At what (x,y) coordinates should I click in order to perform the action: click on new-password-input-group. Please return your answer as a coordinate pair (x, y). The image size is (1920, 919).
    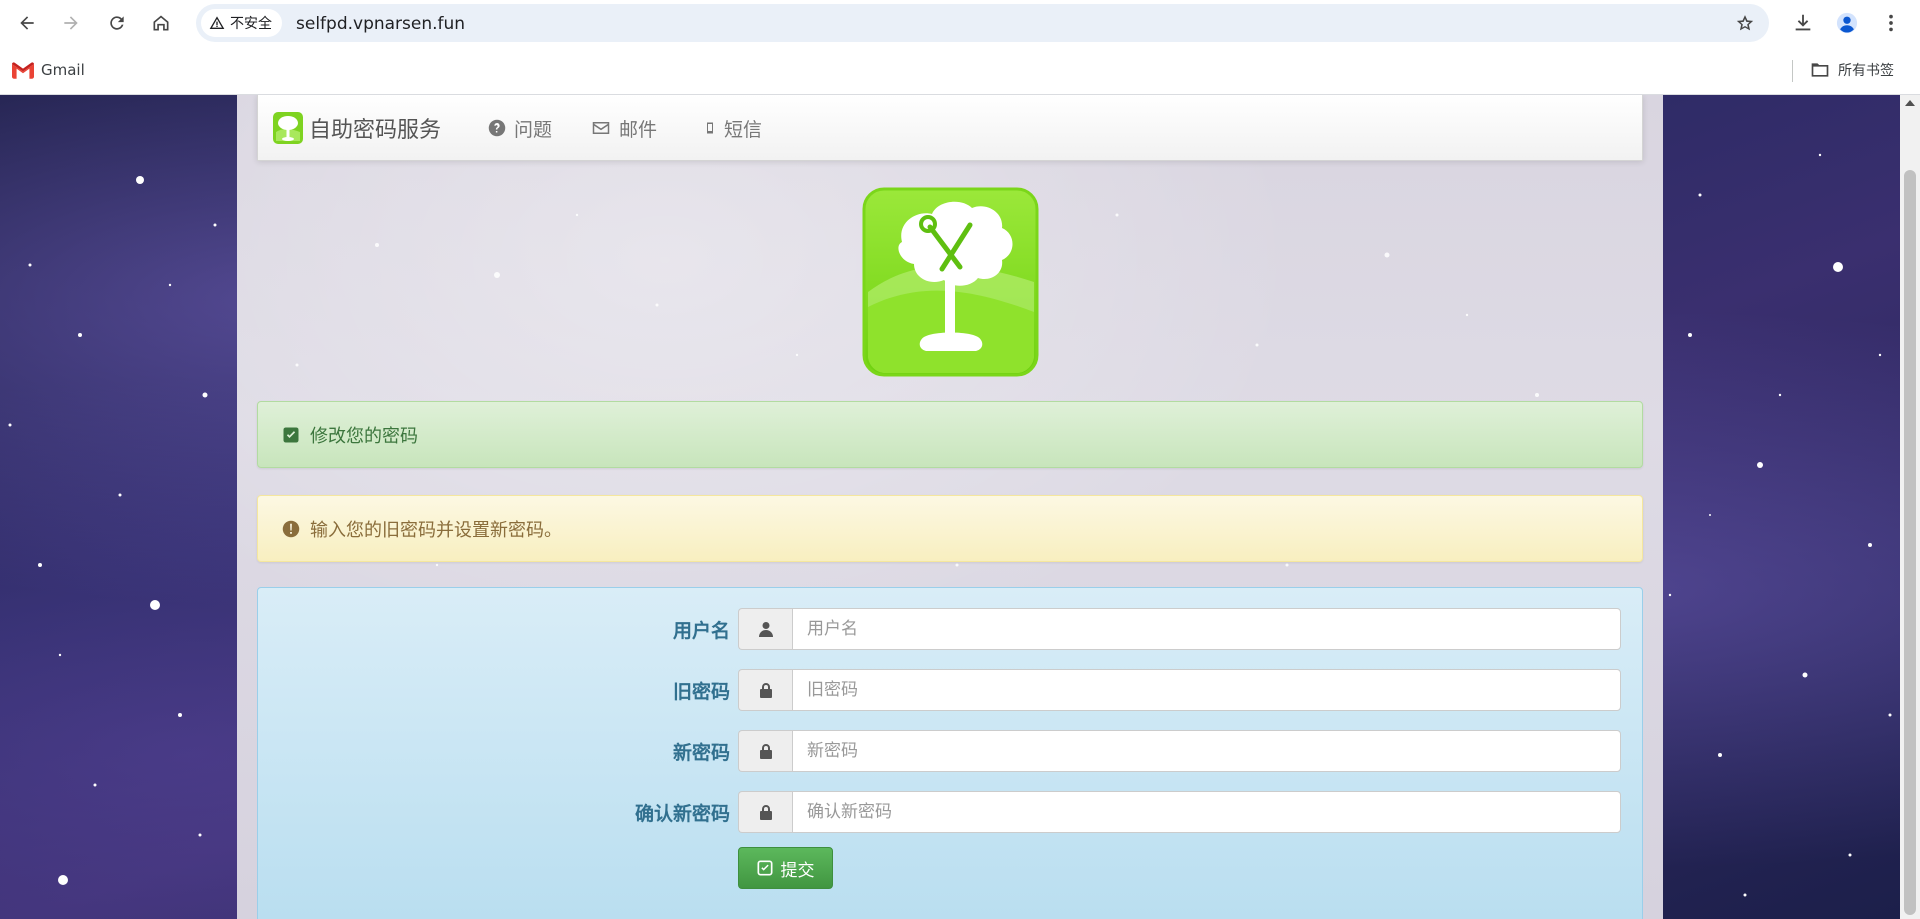
    Looking at the image, I should click on (1179, 751).